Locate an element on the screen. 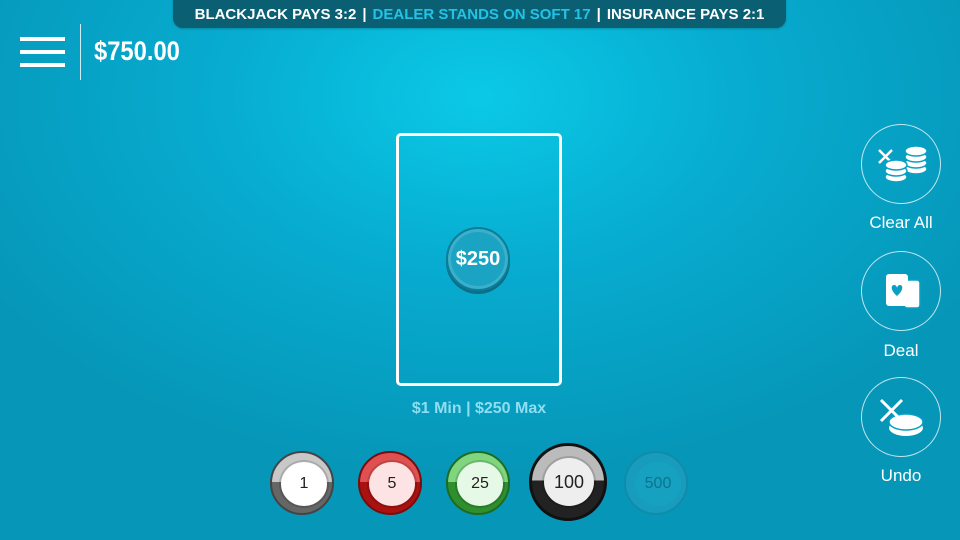 This screenshot has height=540, width=960. clear-all-label: Clear All is located at coordinates (901, 222).